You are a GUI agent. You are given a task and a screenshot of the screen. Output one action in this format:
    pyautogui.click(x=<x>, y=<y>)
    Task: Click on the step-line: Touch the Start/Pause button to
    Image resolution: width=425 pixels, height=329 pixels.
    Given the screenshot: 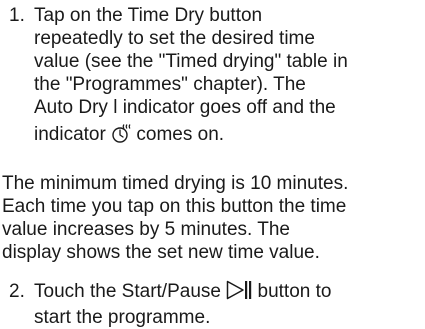 What is the action you would take?
    pyautogui.click(x=224, y=293)
    